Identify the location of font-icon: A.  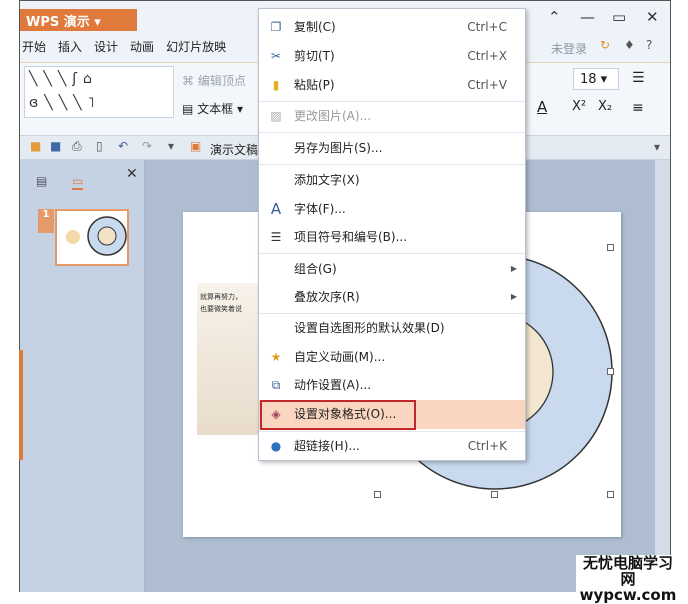
(276, 209).